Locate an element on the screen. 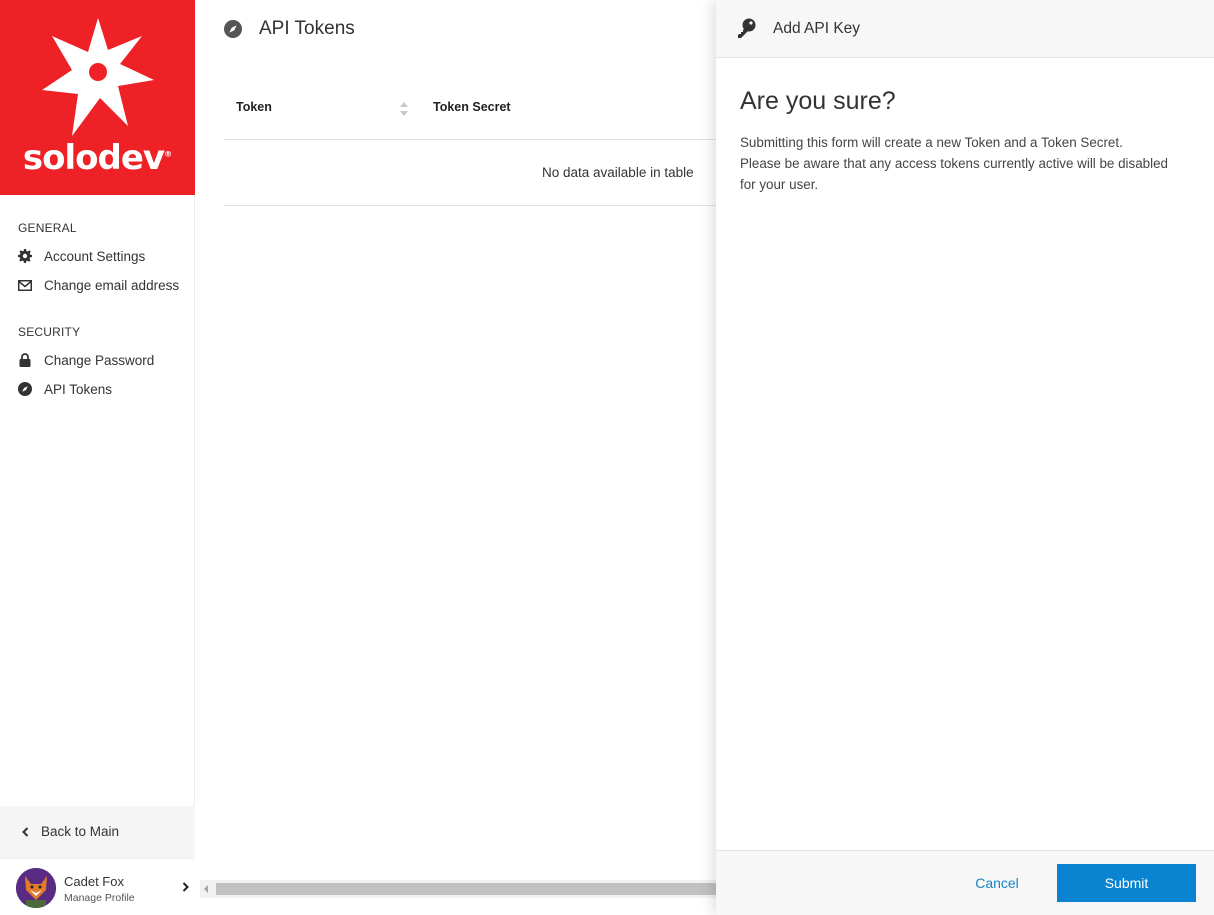  column-header-token: Token is located at coordinates (254, 107).